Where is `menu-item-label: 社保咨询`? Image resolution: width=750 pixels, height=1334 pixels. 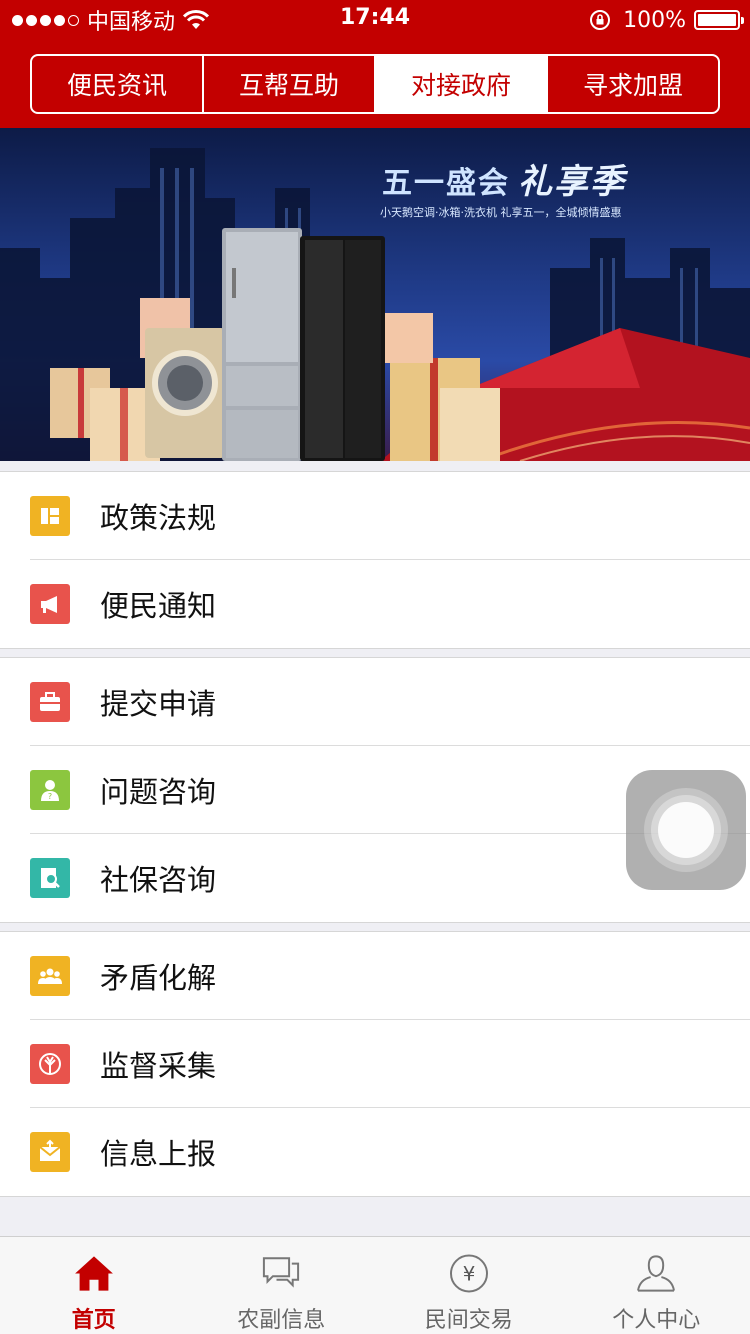 menu-item-label: 社保咨询 is located at coordinates (158, 880).